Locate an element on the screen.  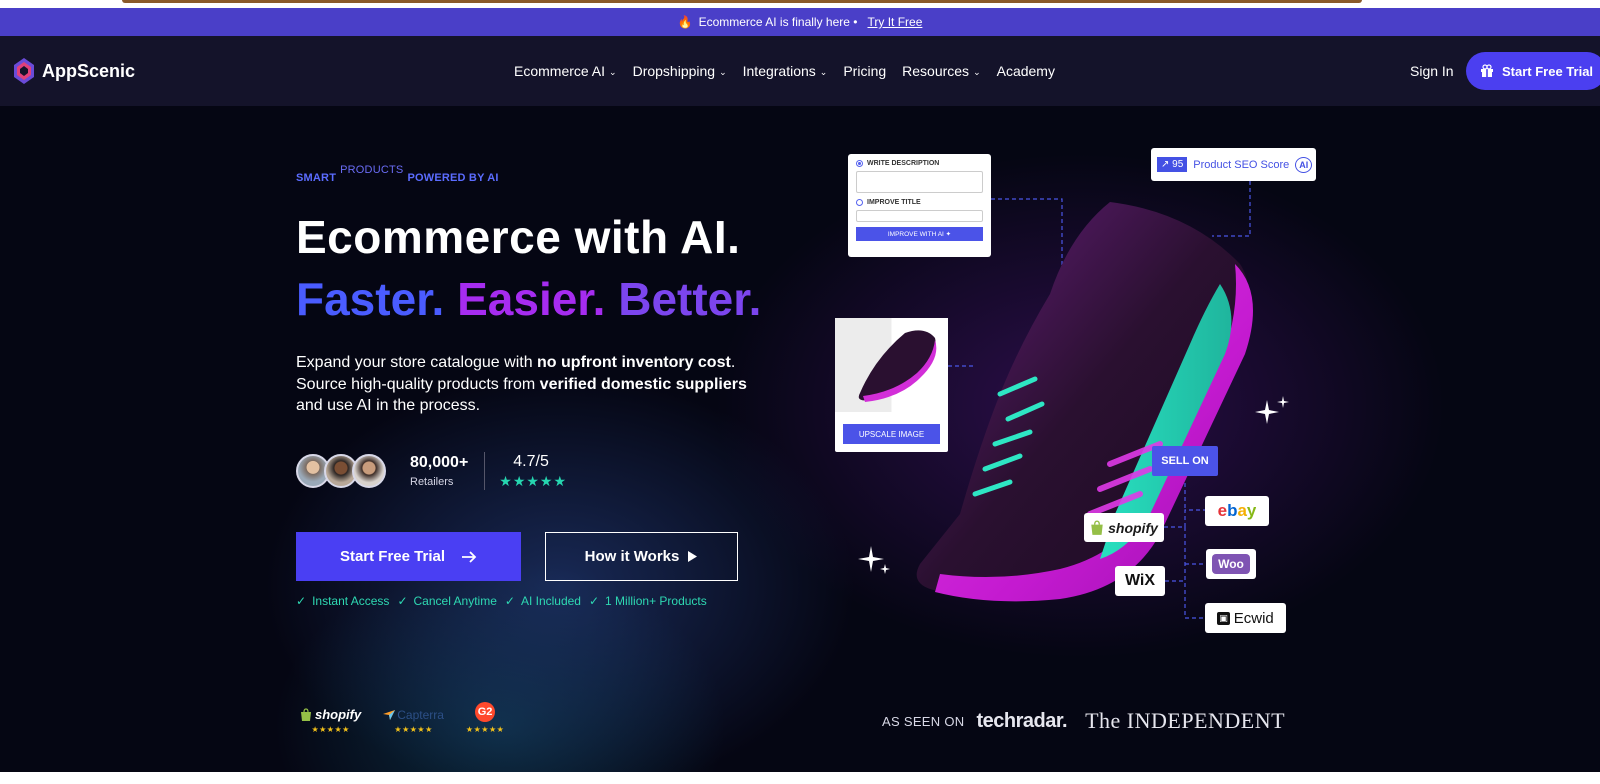
woocommerce-platform-logo: Woo is located at coordinates (1231, 564).